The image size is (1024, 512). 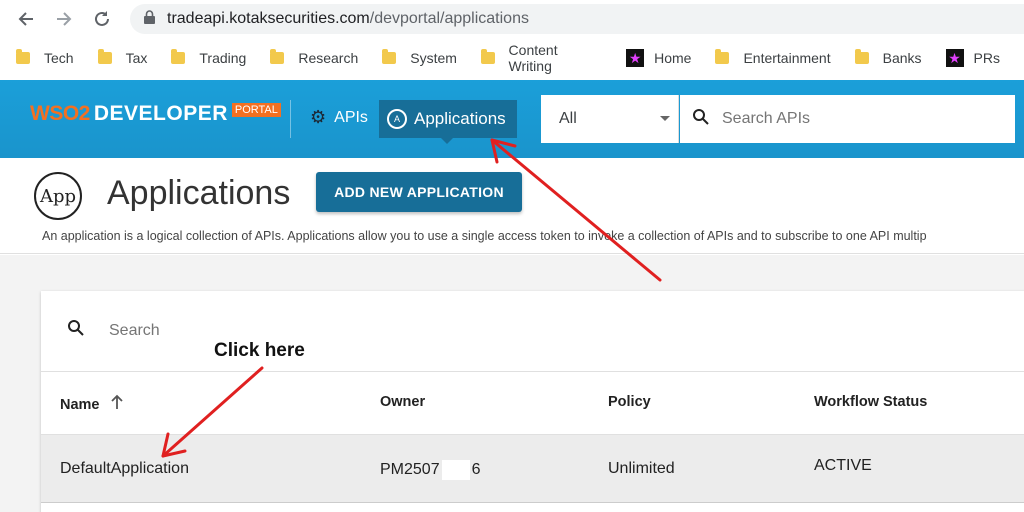 I want to click on redaction-block, so click(x=455, y=470).